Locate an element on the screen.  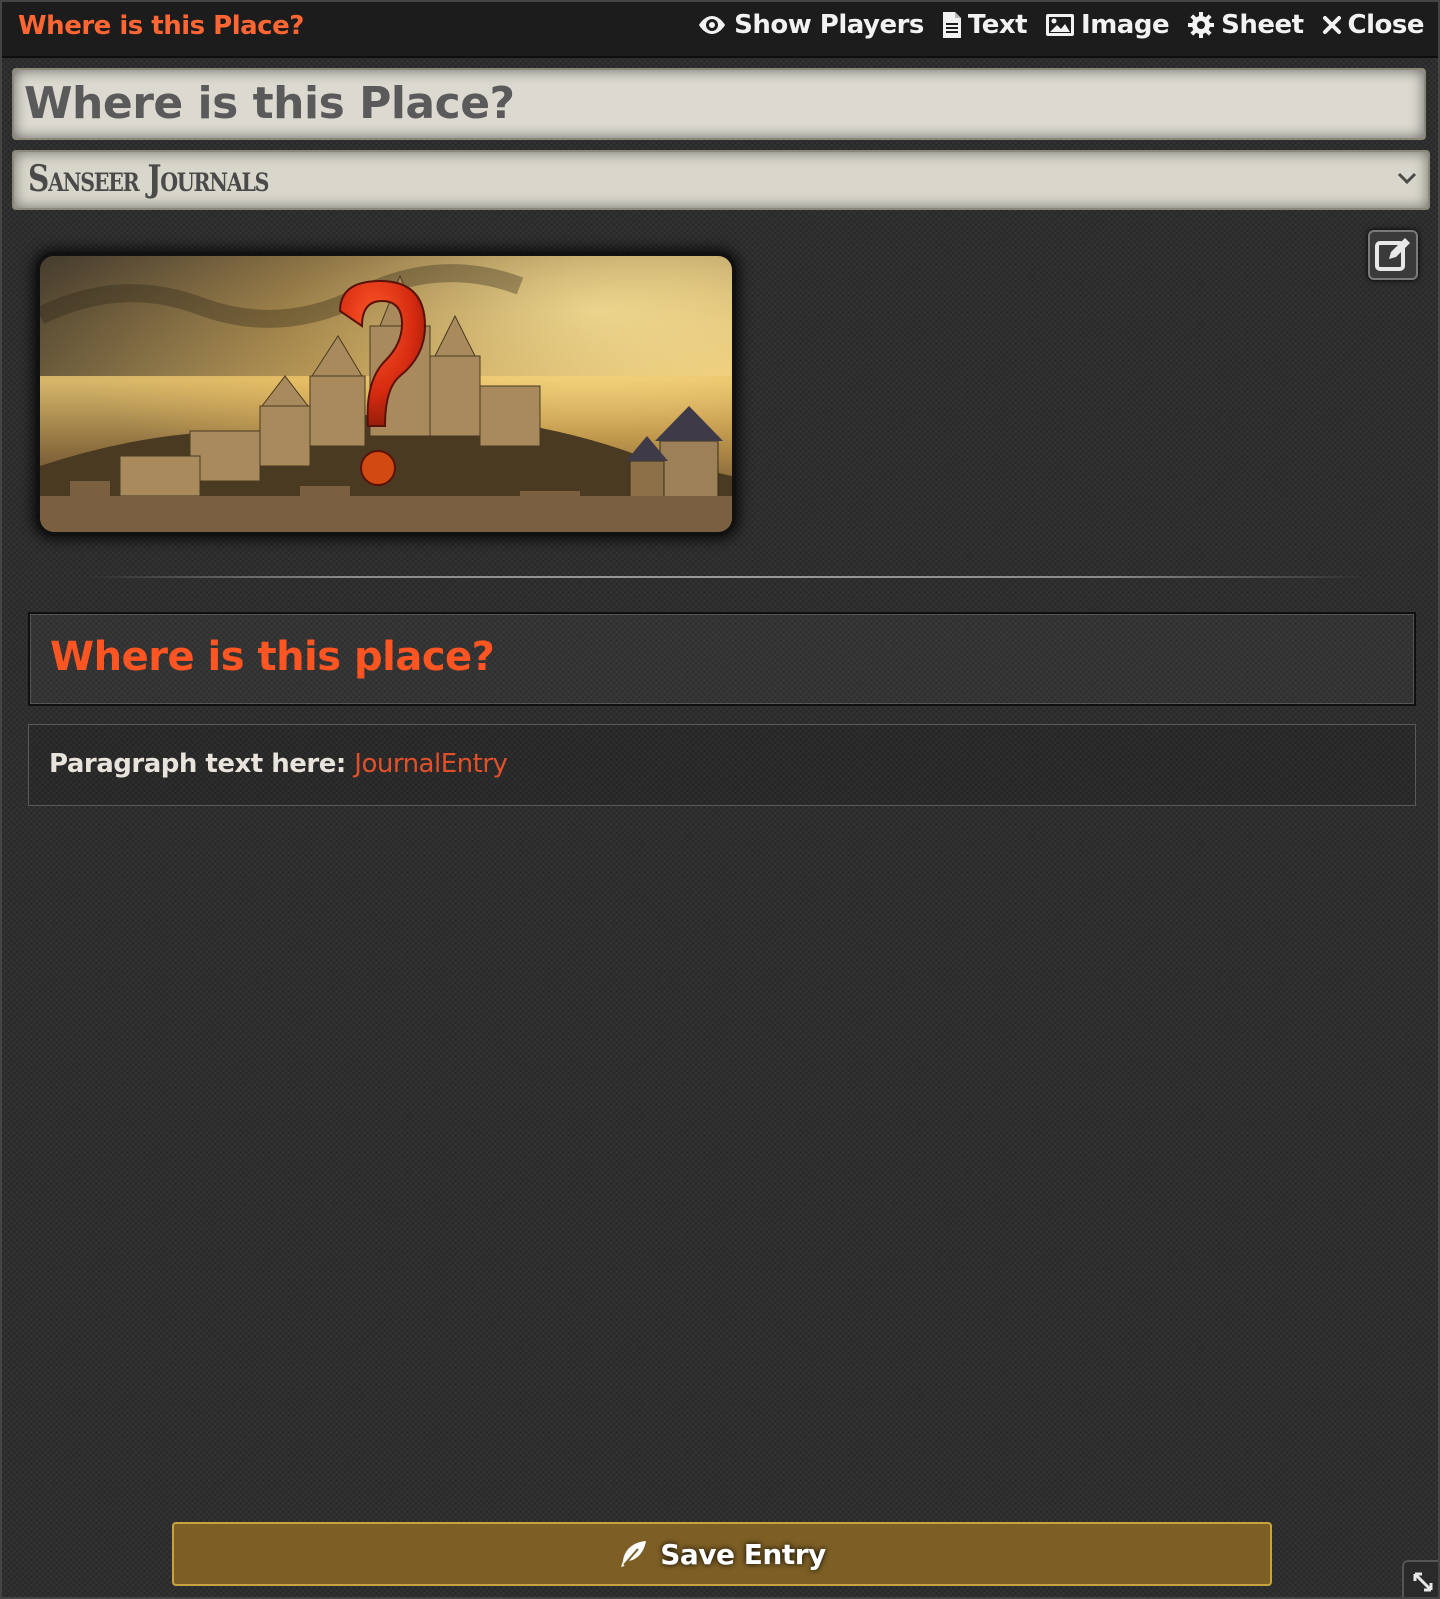
content-heading: Where is this place? is located at coordinates (272, 657).